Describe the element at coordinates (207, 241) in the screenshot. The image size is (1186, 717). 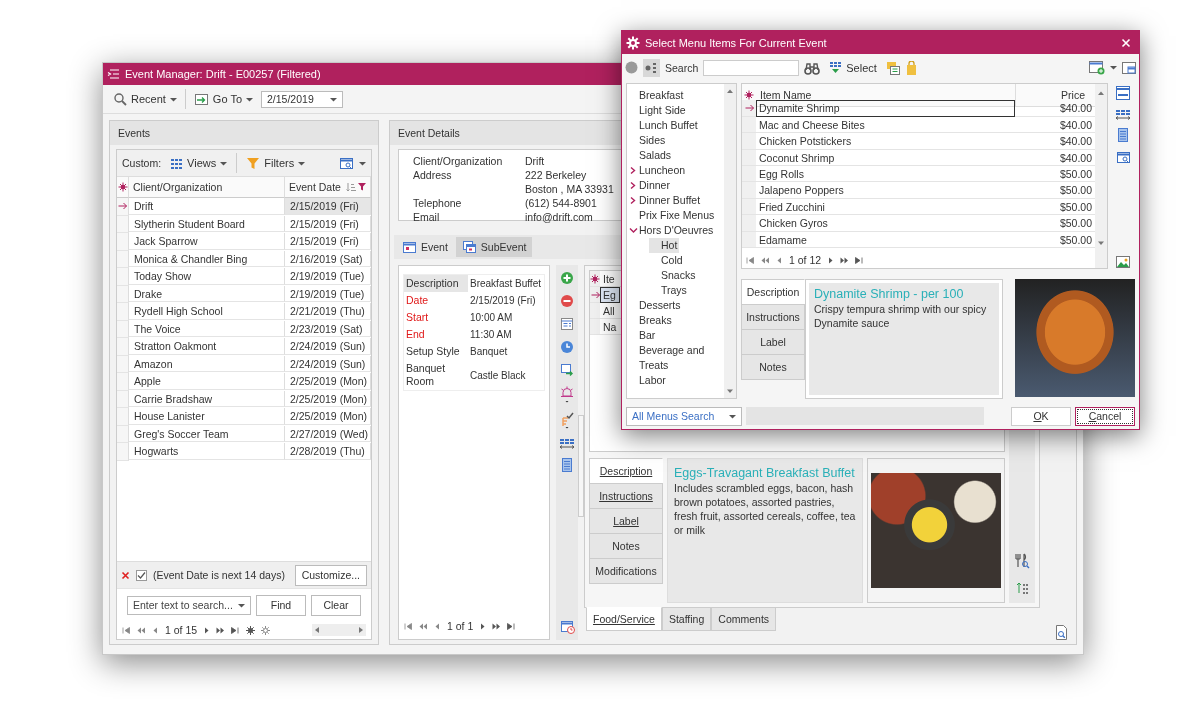
I see `table-cell: Jack Sparrow` at that location.